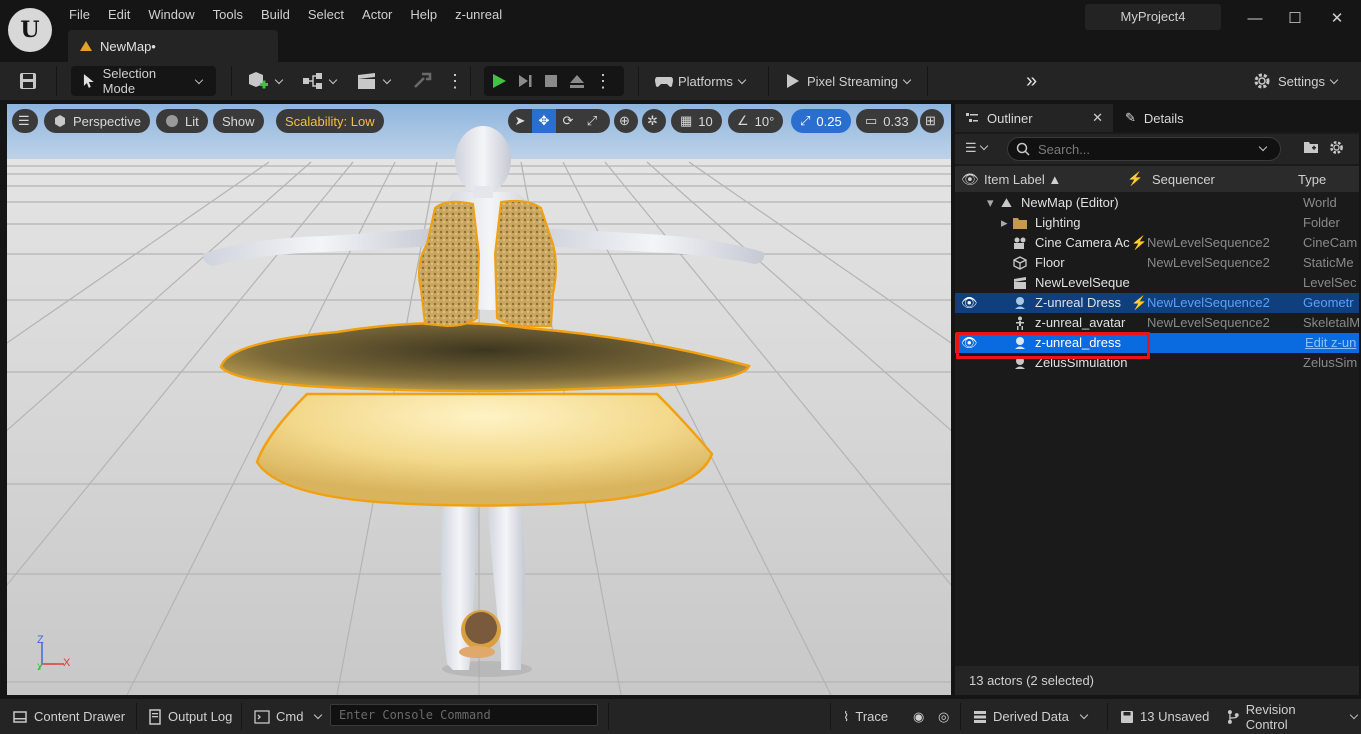  I want to click on new-folder-icon, so click(1311, 148).